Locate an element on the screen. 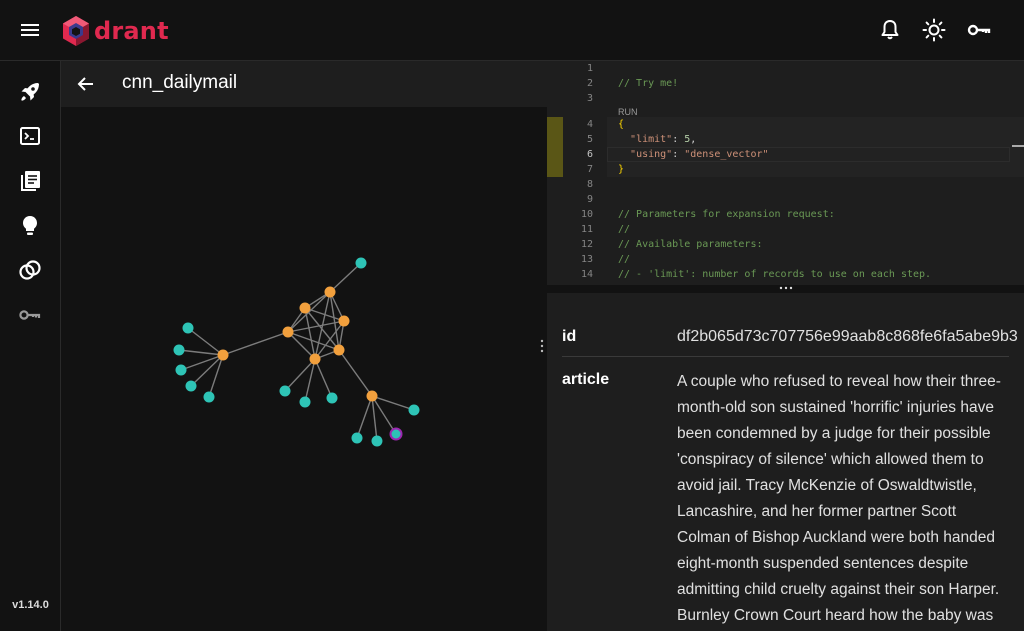  key-icon is located at coordinates (979, 30).